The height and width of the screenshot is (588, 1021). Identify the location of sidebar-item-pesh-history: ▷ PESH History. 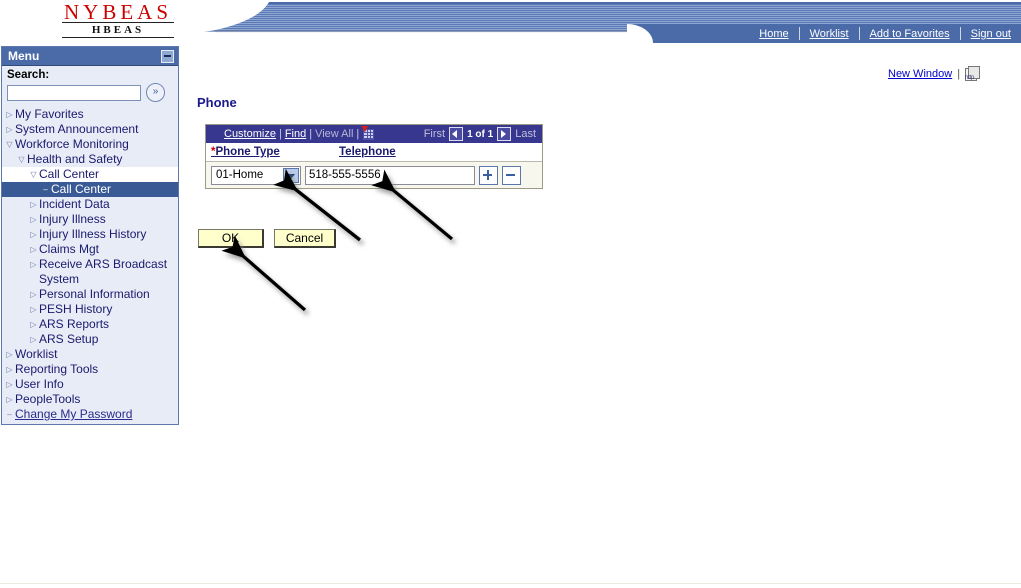
(90, 309).